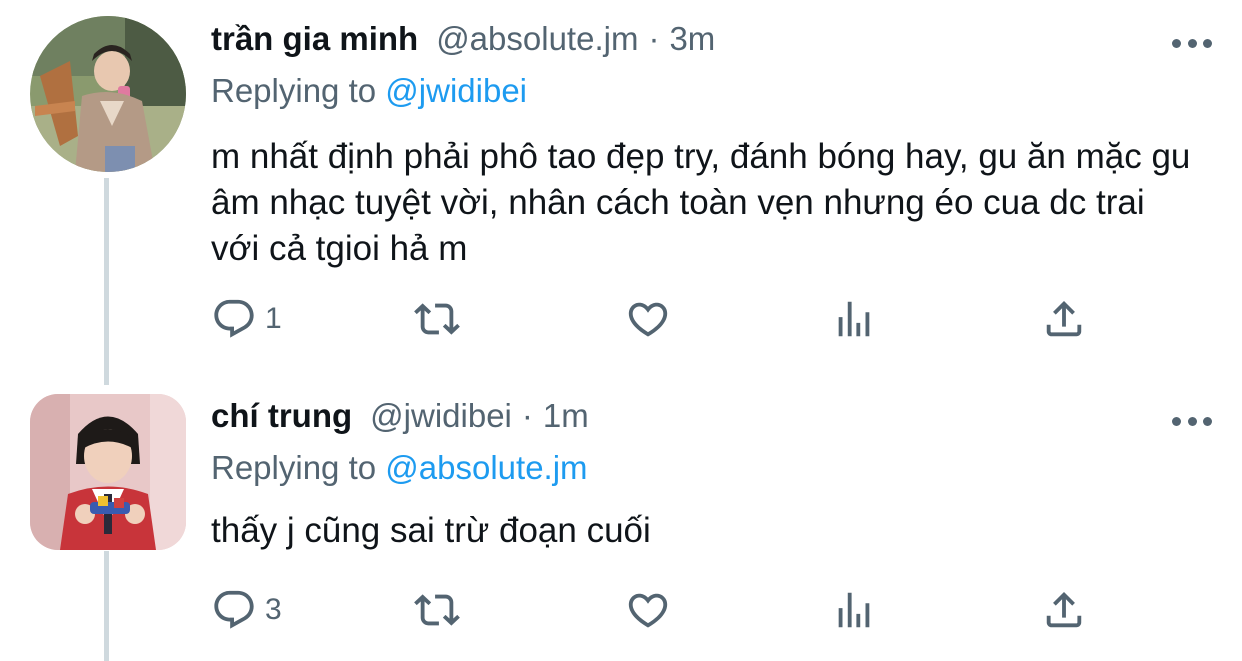  What do you see at coordinates (441, 416) in the screenshot?
I see `author-handle: @jwidibei` at bounding box center [441, 416].